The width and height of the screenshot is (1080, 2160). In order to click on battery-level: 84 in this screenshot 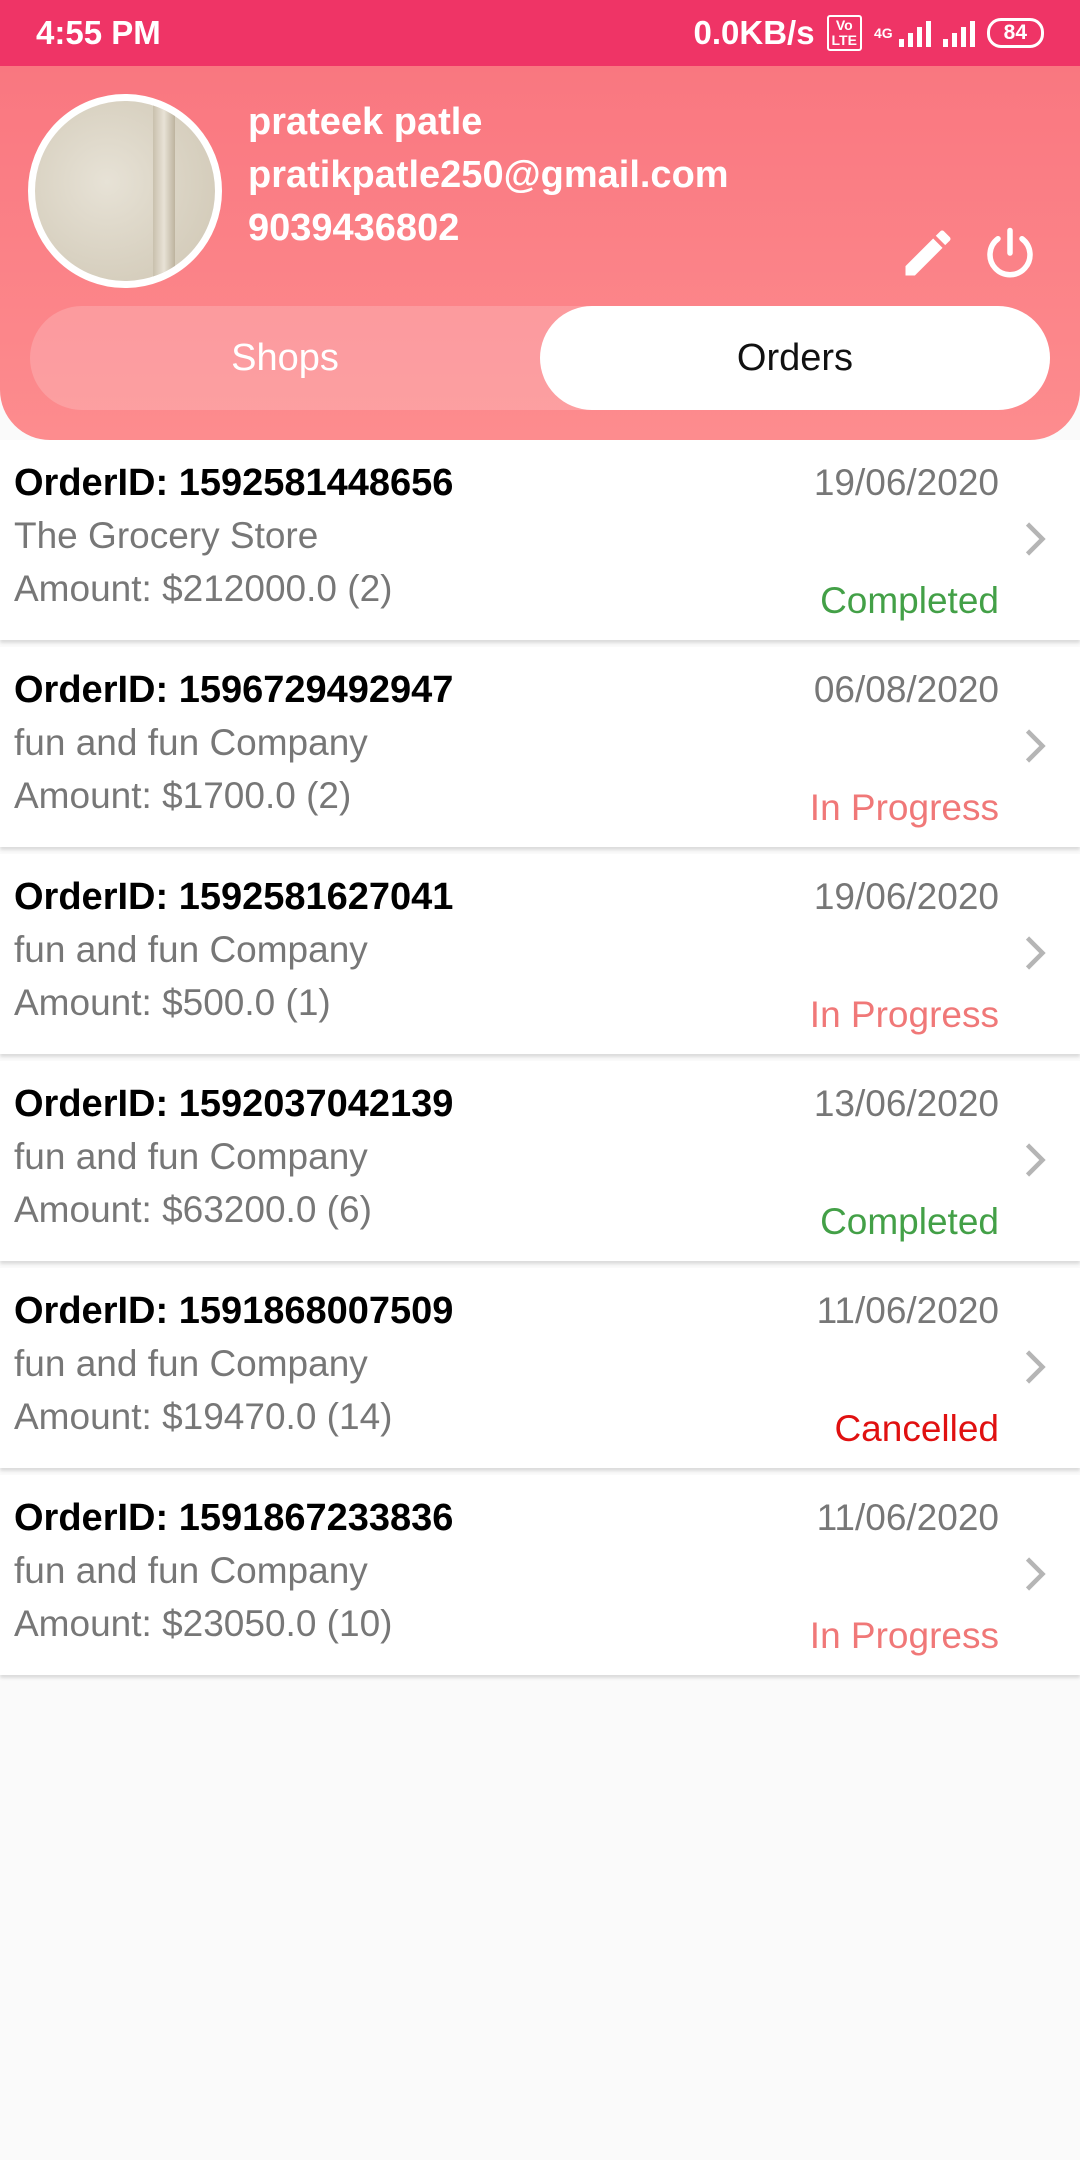, I will do `click(1015, 32)`.